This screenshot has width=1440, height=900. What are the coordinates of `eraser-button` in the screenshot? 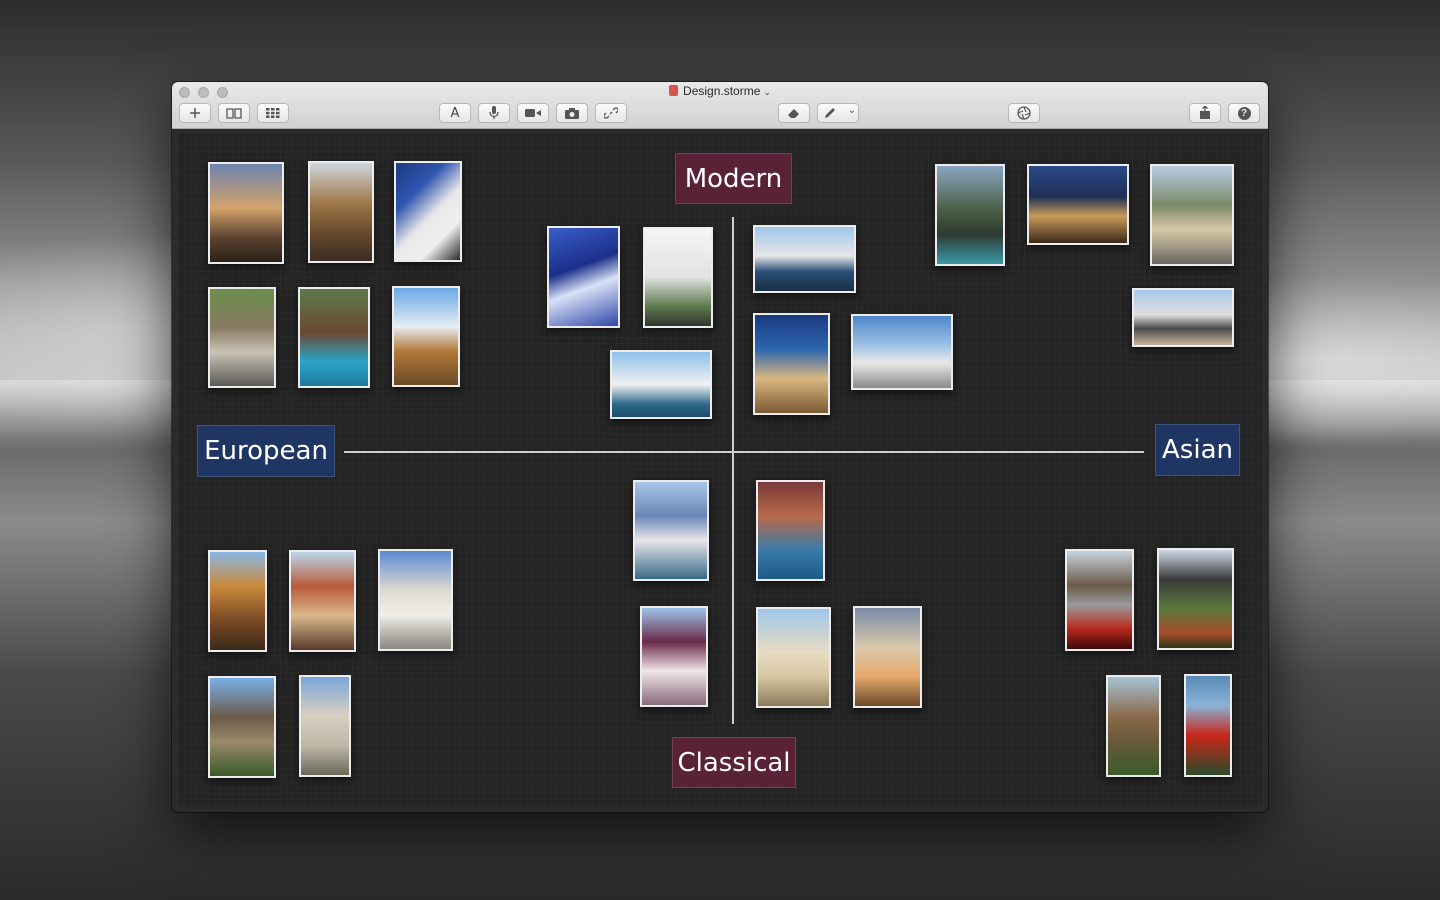 It's located at (794, 113).